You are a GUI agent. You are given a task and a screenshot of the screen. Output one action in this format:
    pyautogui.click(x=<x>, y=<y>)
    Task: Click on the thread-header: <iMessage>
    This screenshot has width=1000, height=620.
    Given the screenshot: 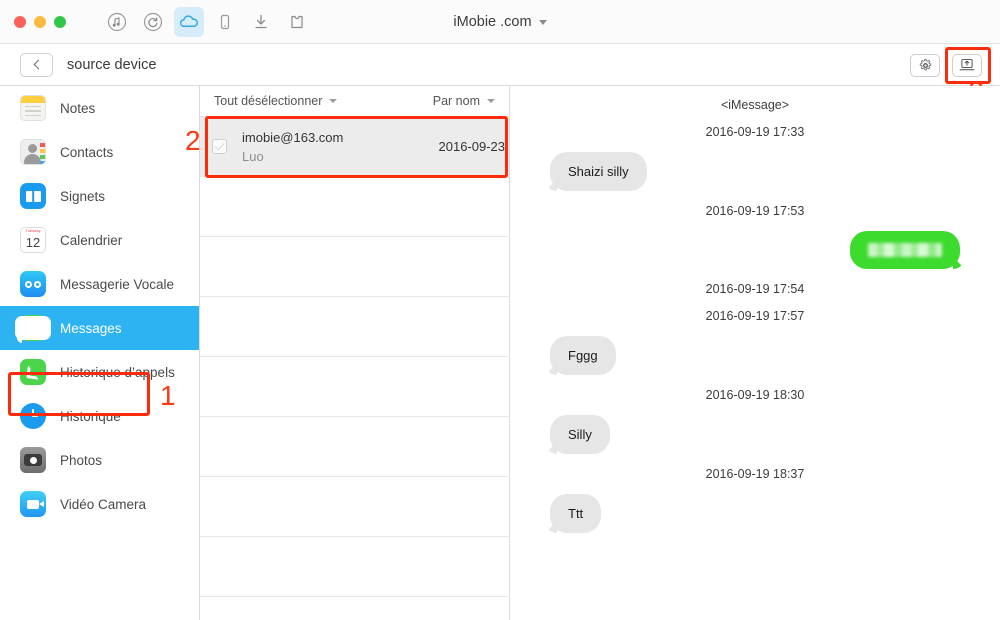 What is the action you would take?
    pyautogui.click(x=755, y=105)
    